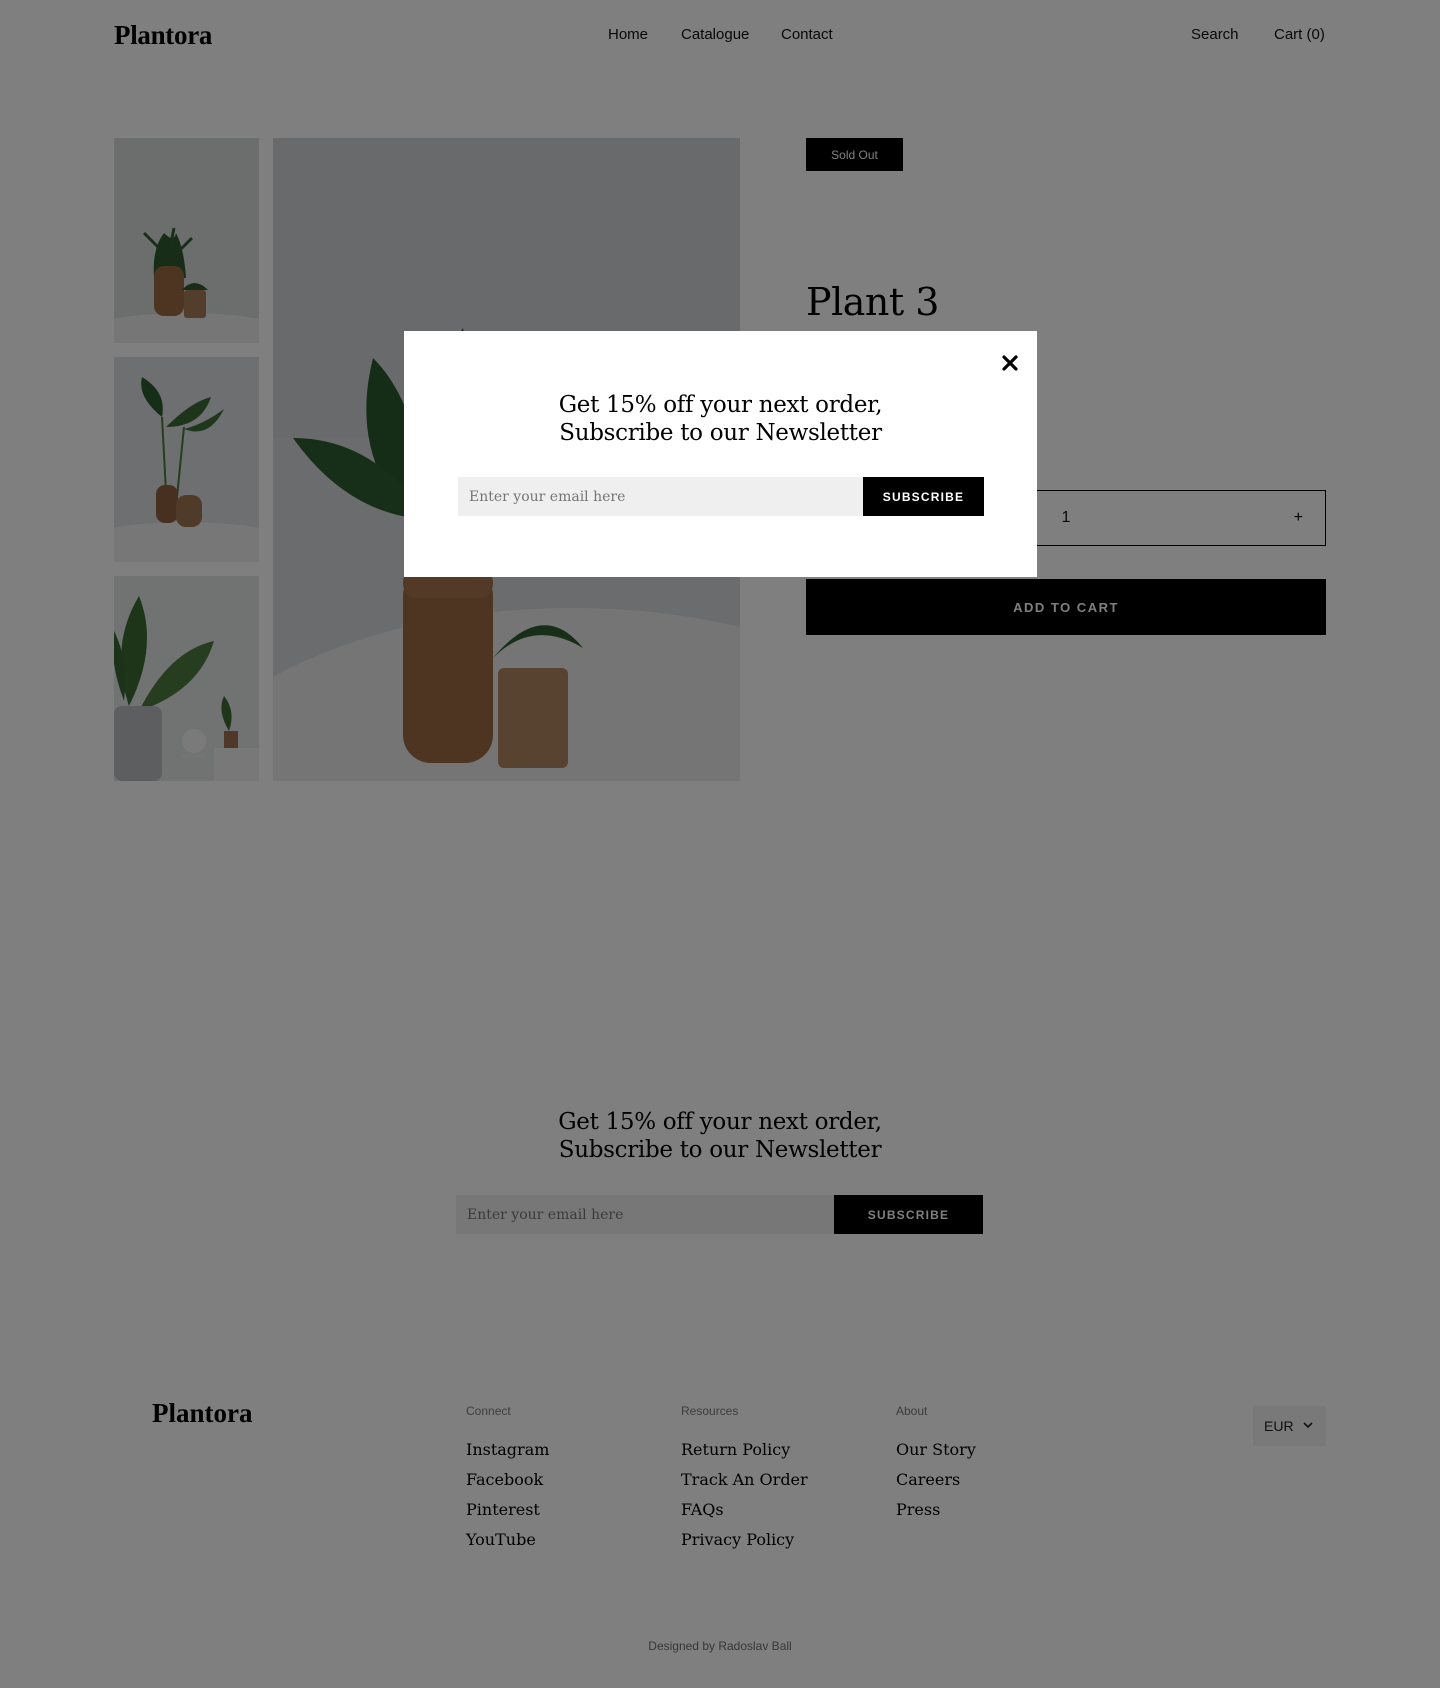 This screenshot has width=1440, height=1688. Describe the element at coordinates (660, 496) in the screenshot. I see `modal-email-input` at that location.